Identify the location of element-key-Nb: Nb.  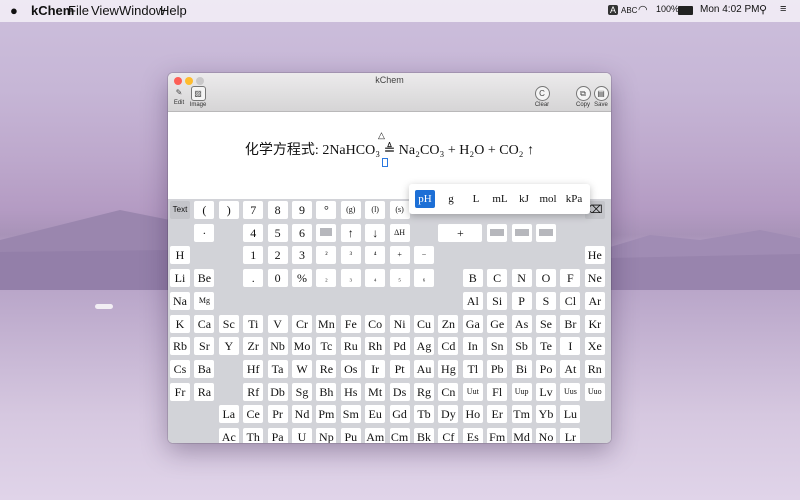
(277, 346).